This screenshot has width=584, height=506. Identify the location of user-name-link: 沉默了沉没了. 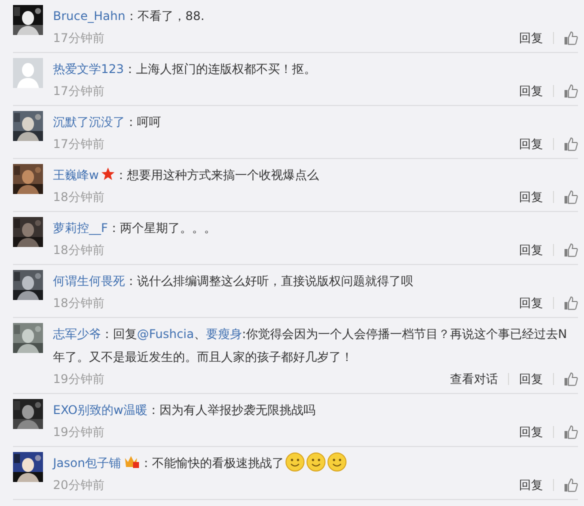
(89, 122).